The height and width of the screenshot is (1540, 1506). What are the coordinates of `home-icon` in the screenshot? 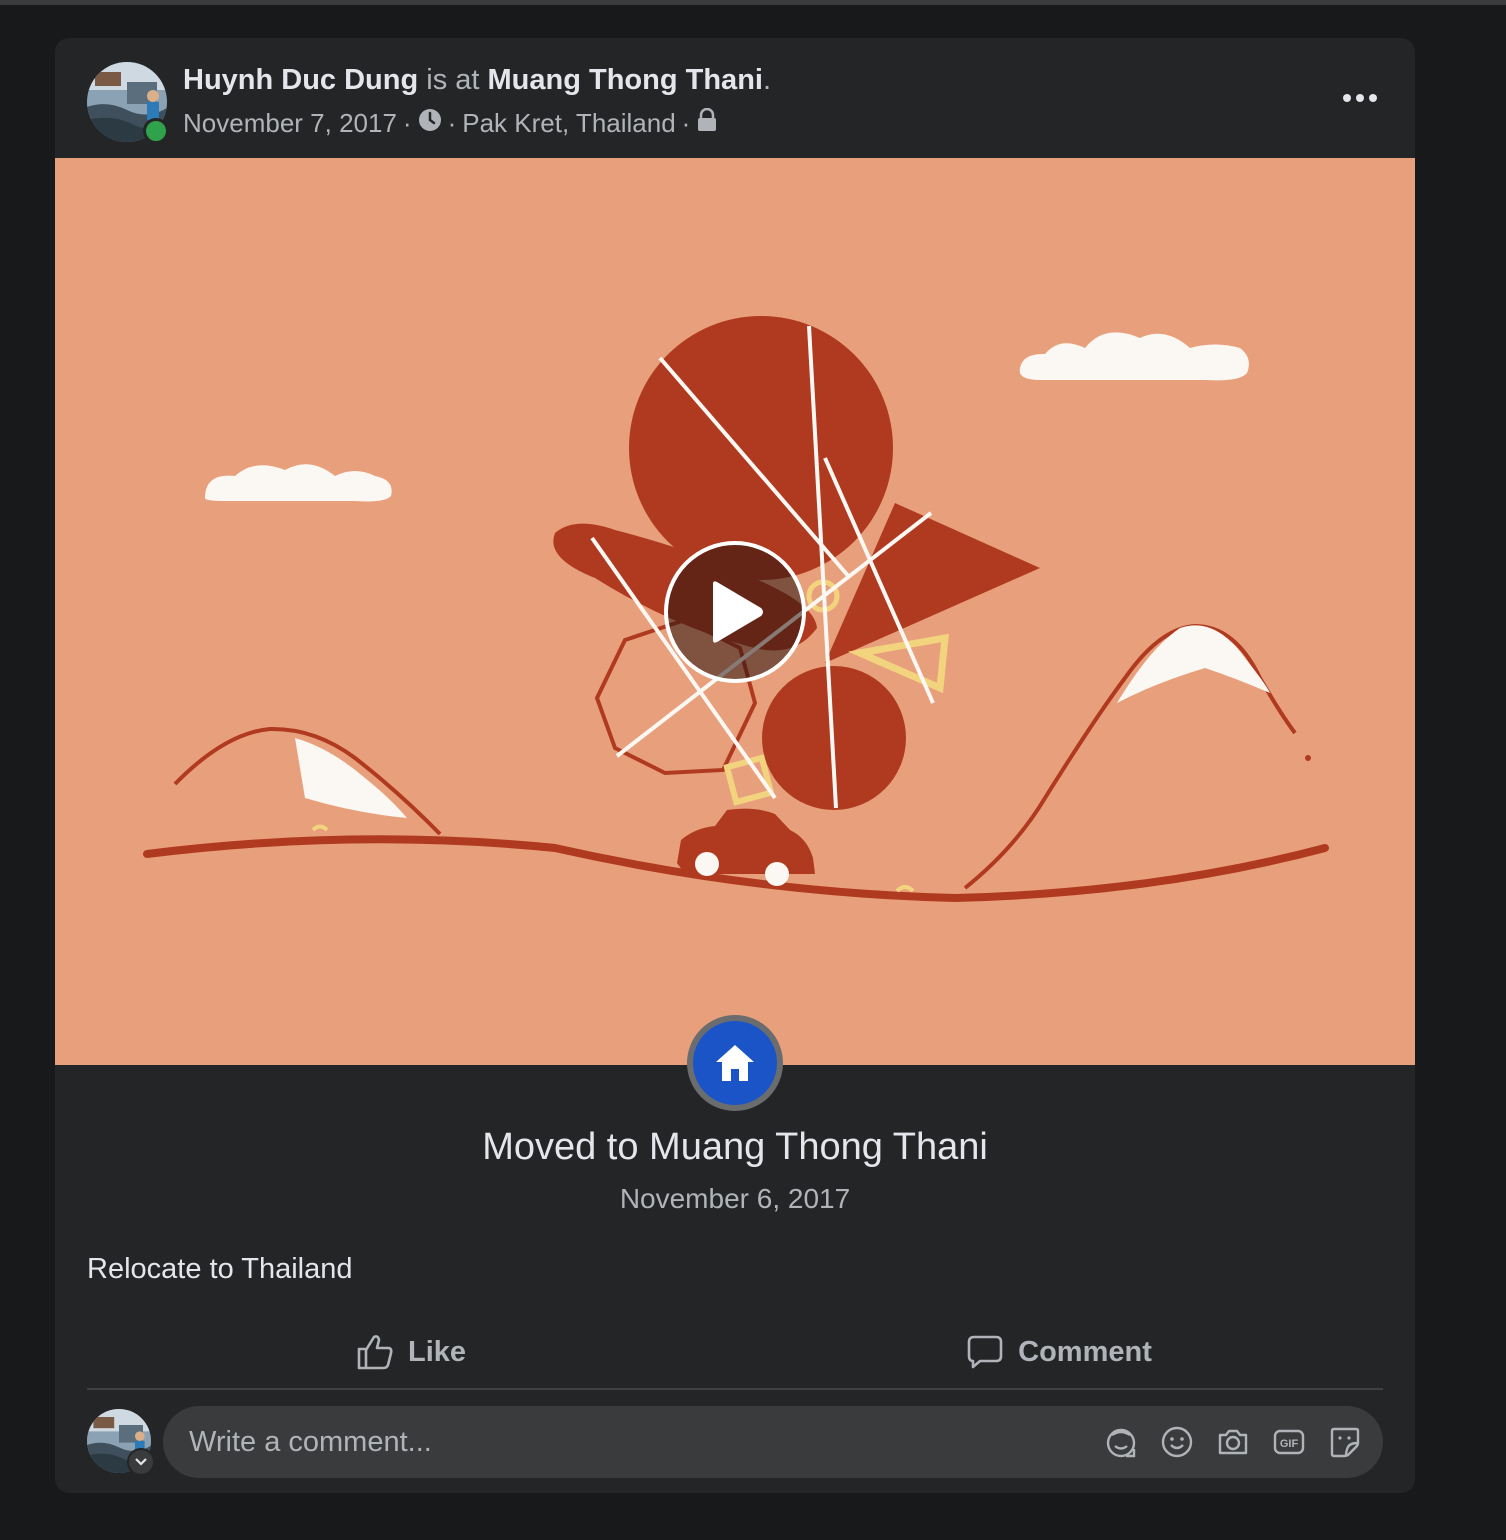 It's located at (735, 1063).